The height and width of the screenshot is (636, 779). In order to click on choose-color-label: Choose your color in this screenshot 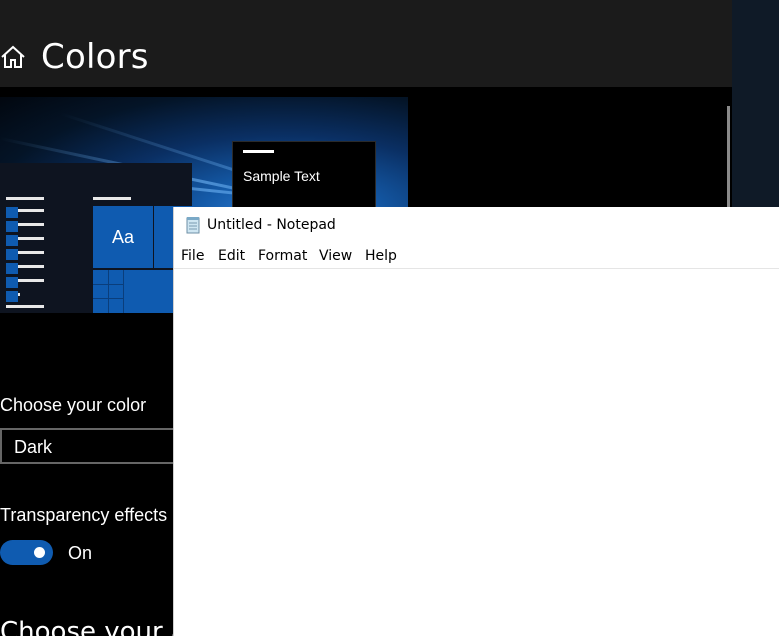, I will do `click(73, 405)`.